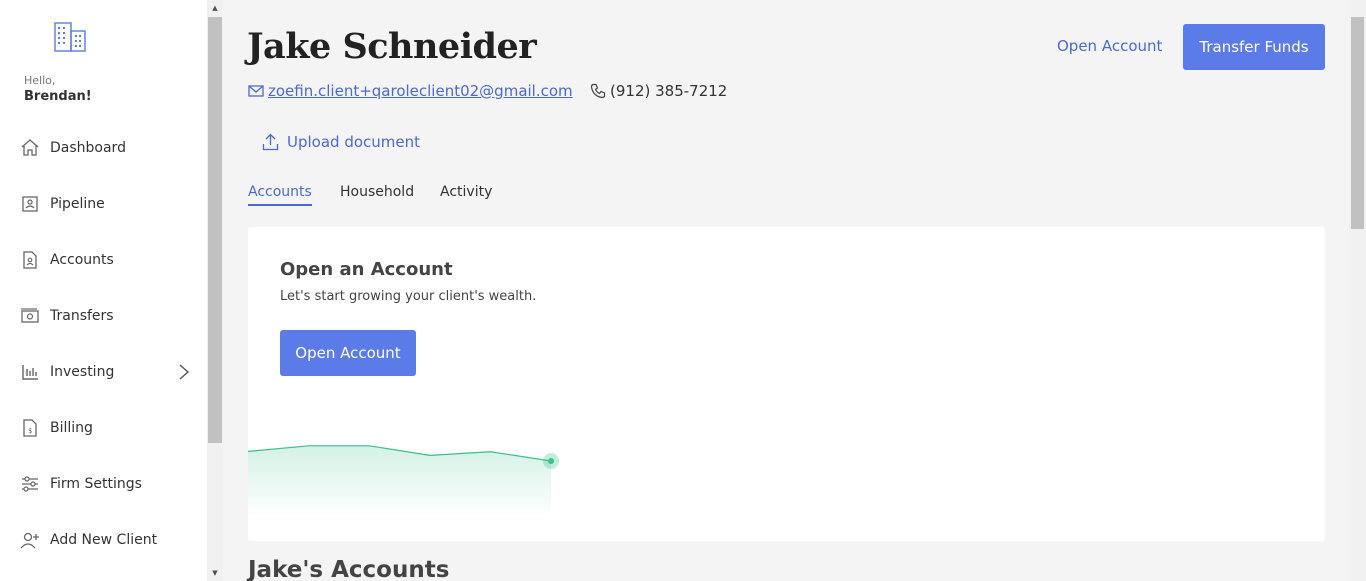  I want to click on sidebar-item-label: Investing, so click(82, 372).